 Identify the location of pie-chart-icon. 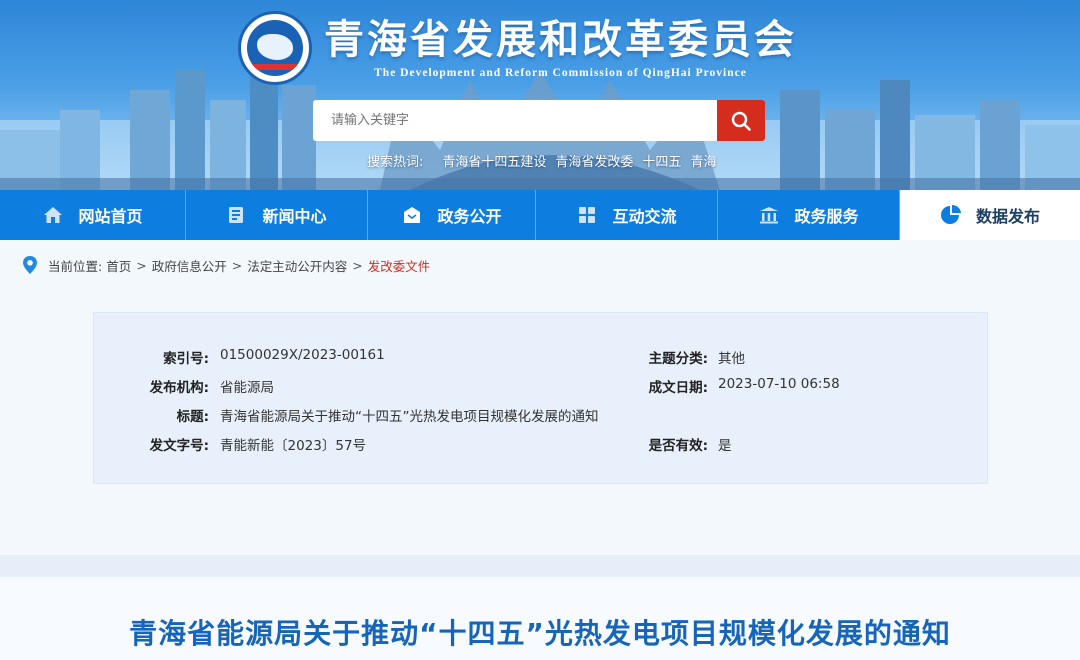
(951, 215).